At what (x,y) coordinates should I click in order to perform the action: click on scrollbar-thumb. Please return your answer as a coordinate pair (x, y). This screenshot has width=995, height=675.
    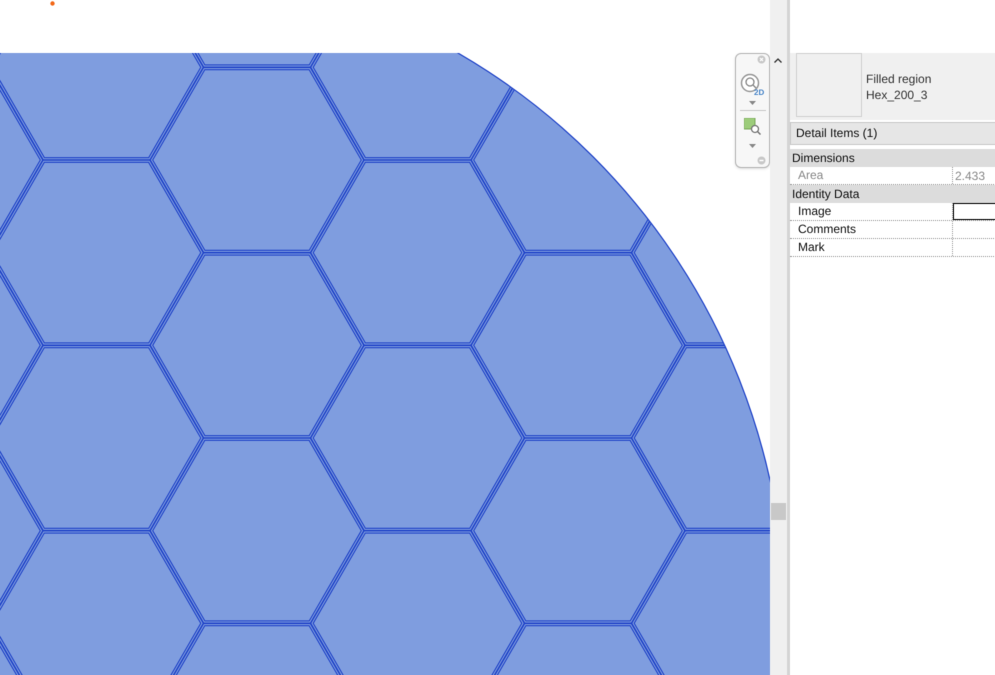
    Looking at the image, I should click on (778, 511).